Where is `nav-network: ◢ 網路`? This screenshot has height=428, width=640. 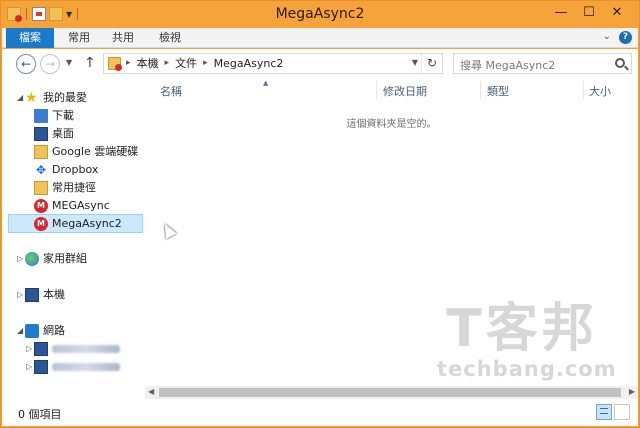
nav-network: ◢ 網路 is located at coordinates (73, 331).